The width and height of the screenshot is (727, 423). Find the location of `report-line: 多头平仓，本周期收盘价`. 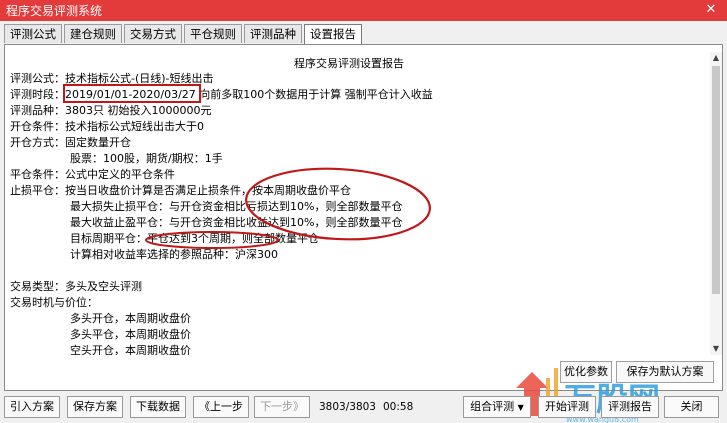

report-line: 多头平仓，本周期收盘价 is located at coordinates (130, 334).